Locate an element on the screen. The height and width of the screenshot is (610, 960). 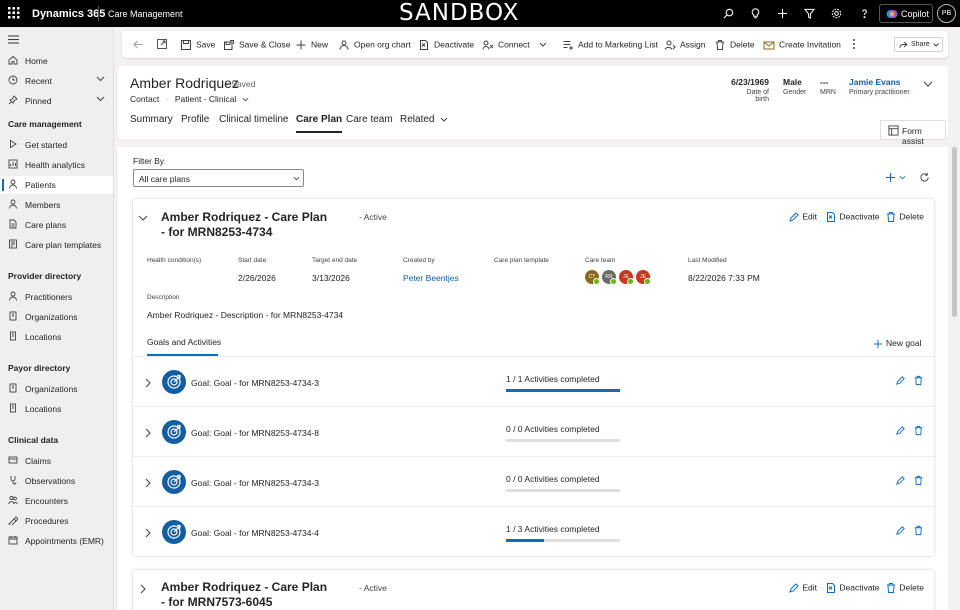
created-by-link: Peter Beentjes is located at coordinates (431, 278).